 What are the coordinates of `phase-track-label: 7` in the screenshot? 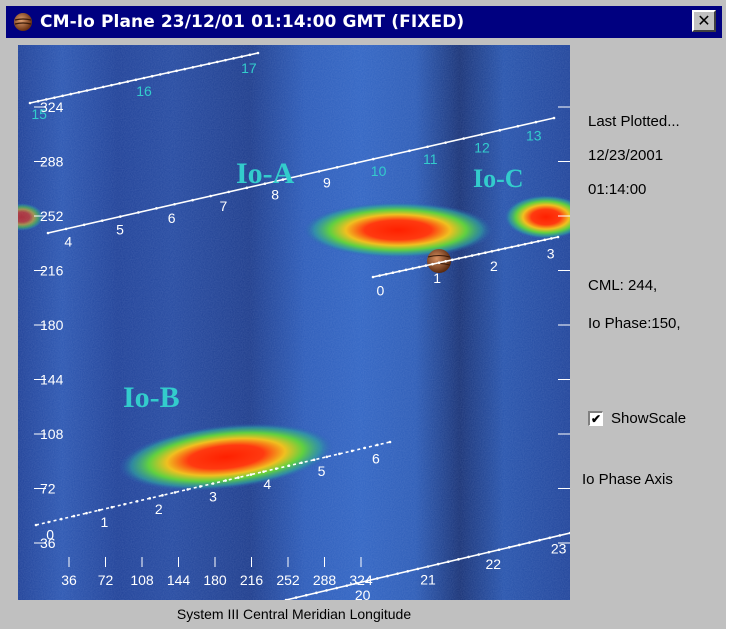 It's located at (224, 206).